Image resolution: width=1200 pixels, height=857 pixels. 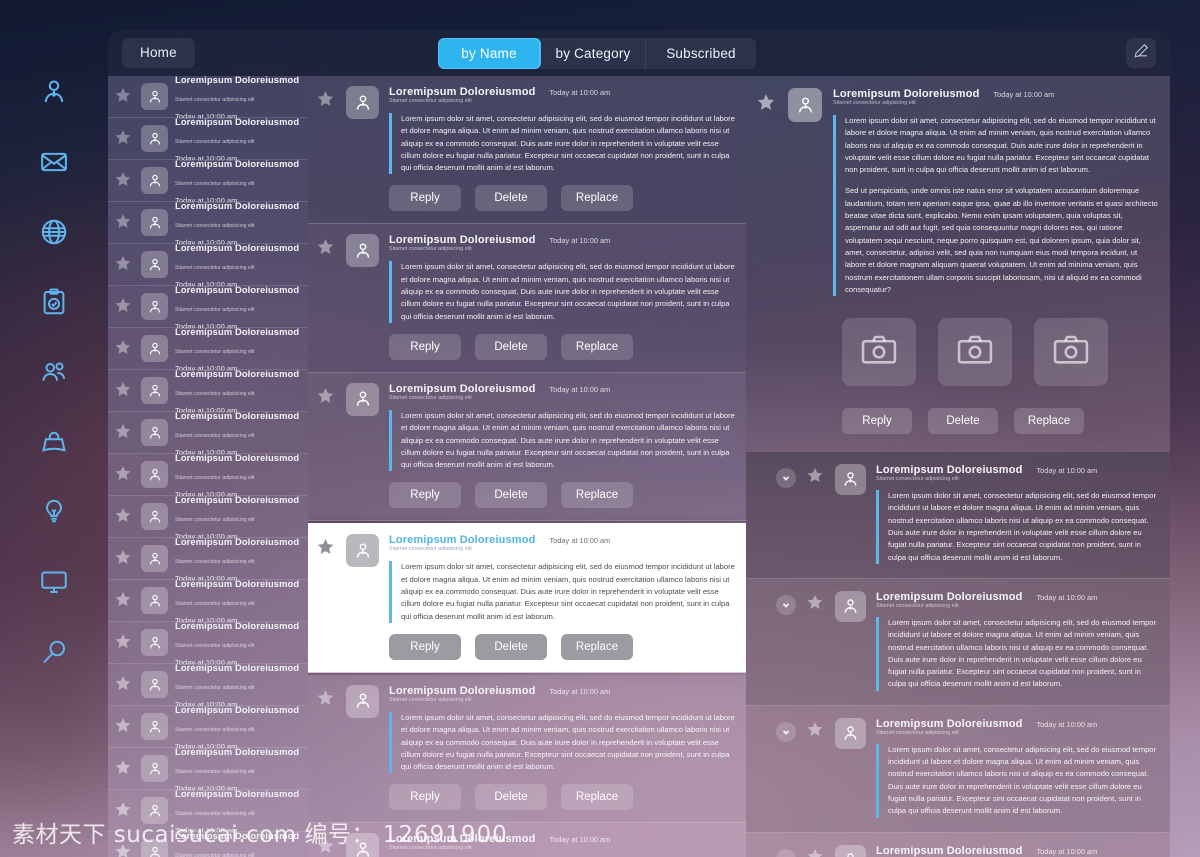 What do you see at coordinates (917, 732) in the screenshot?
I see `thread-subtitle: Sitamet consectetur adipisicing elit` at bounding box center [917, 732].